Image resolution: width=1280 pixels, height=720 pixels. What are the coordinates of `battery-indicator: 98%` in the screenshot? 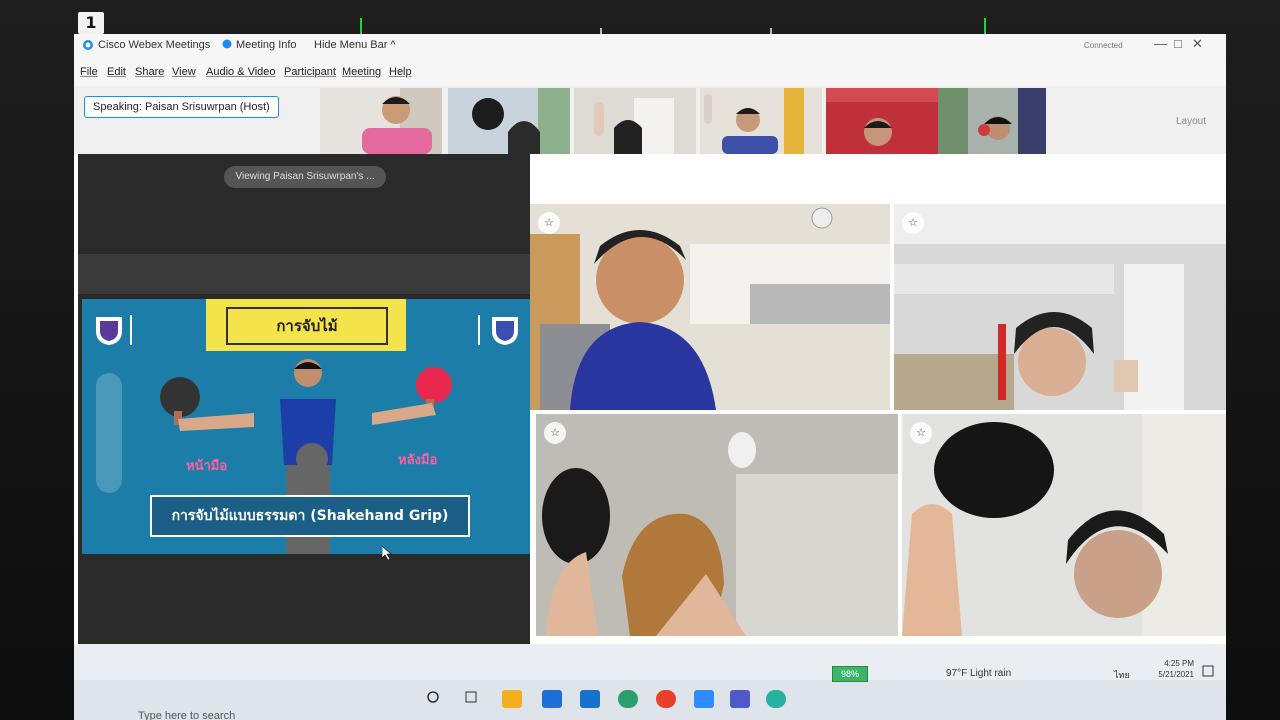 It's located at (850, 674).